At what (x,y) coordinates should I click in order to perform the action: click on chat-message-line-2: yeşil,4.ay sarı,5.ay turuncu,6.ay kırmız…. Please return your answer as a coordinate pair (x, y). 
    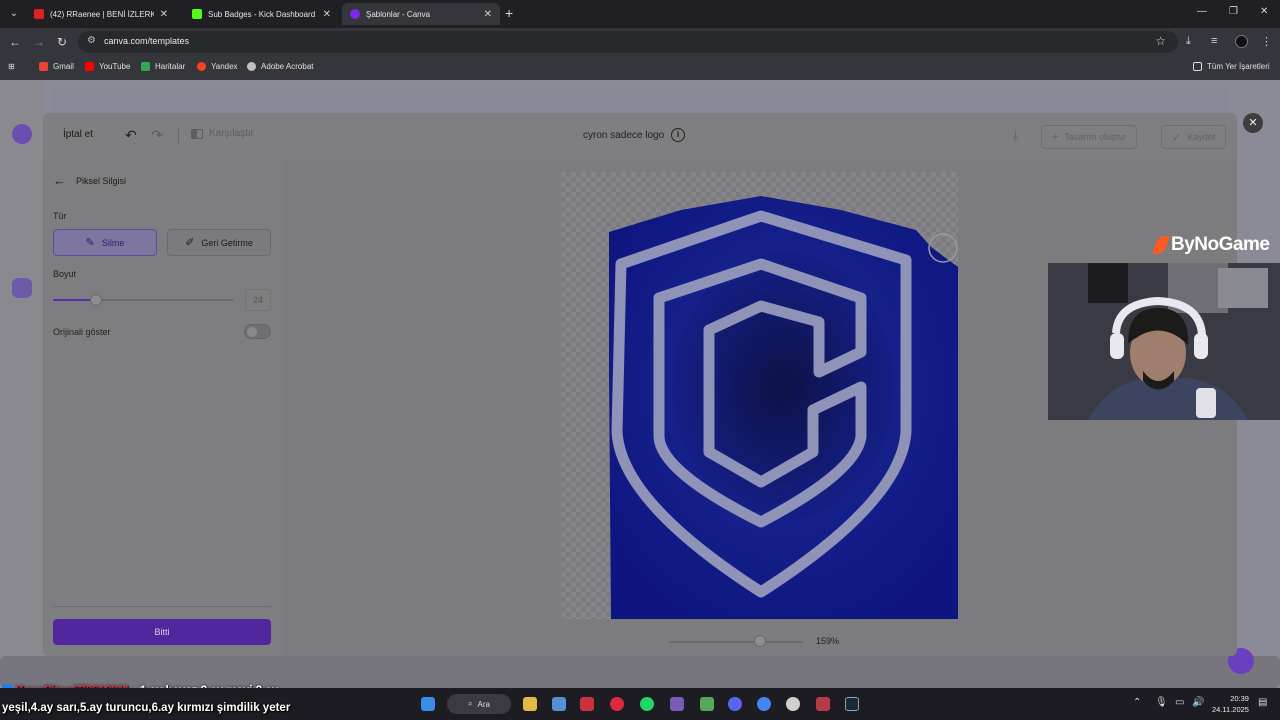
    Looking at the image, I should click on (146, 708).